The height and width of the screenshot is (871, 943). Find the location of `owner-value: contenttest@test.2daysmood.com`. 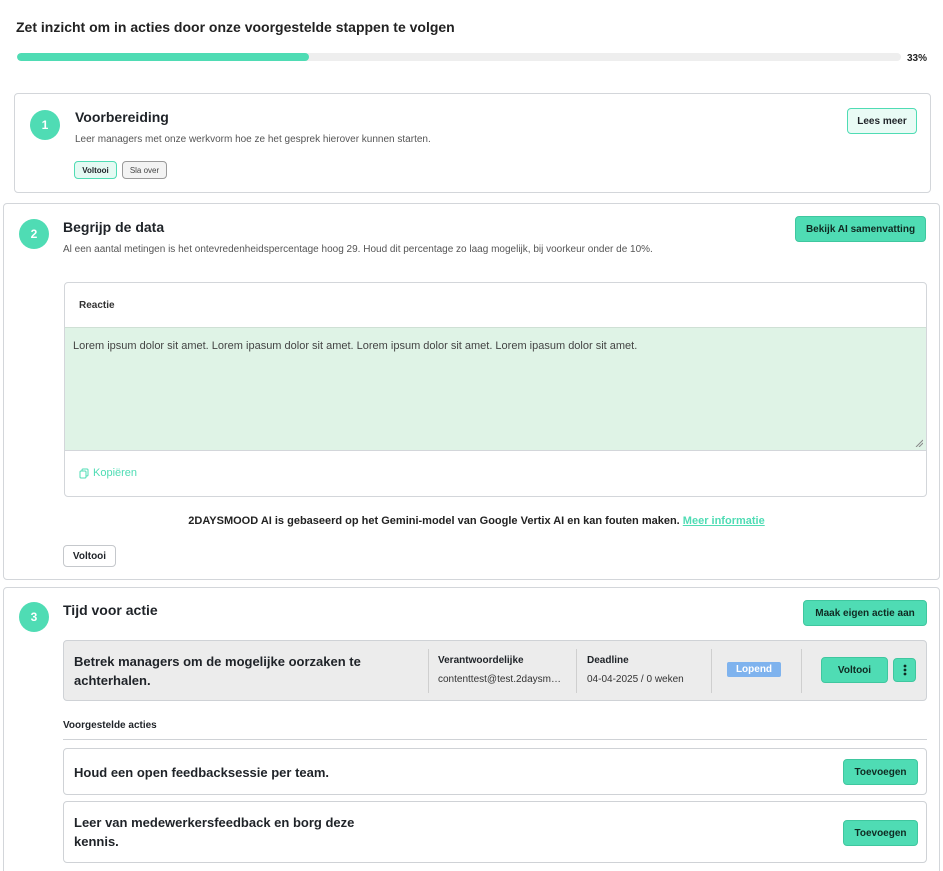

owner-value: contenttest@test.2daysmood.com is located at coordinates (502, 679).